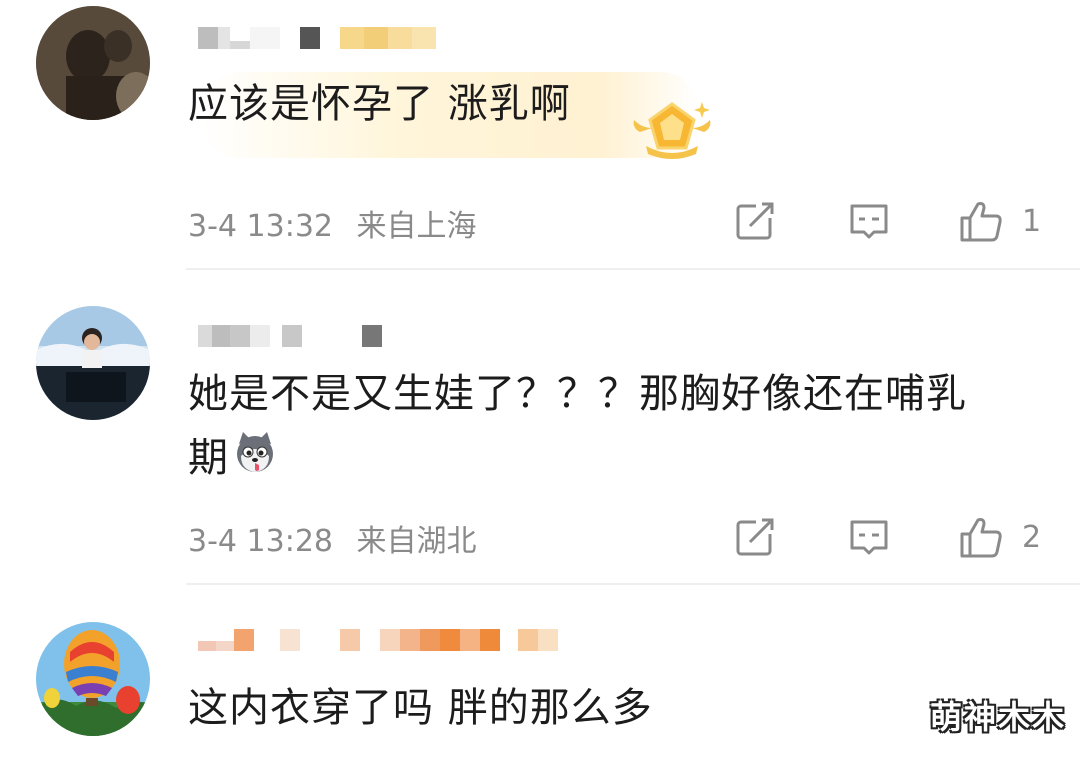 The image size is (1080, 760). I want to click on like-button: 2, so click(999, 537).